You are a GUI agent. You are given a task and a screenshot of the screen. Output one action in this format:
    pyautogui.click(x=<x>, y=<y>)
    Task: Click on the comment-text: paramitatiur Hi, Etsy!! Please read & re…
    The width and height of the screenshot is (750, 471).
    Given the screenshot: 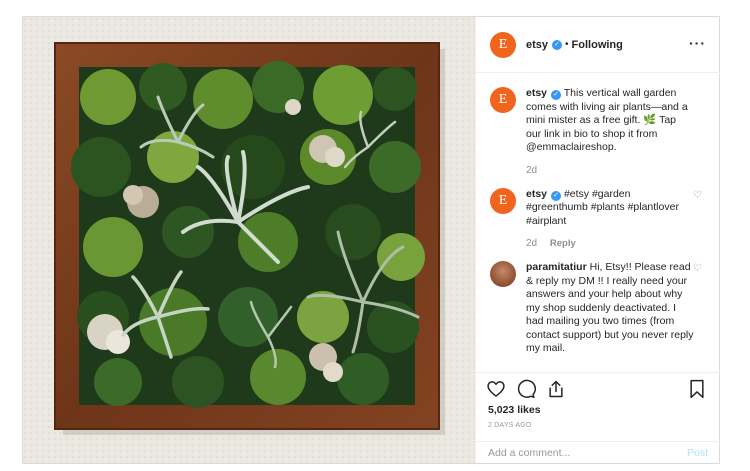 What is the action you would take?
    pyautogui.click(x=610, y=308)
    